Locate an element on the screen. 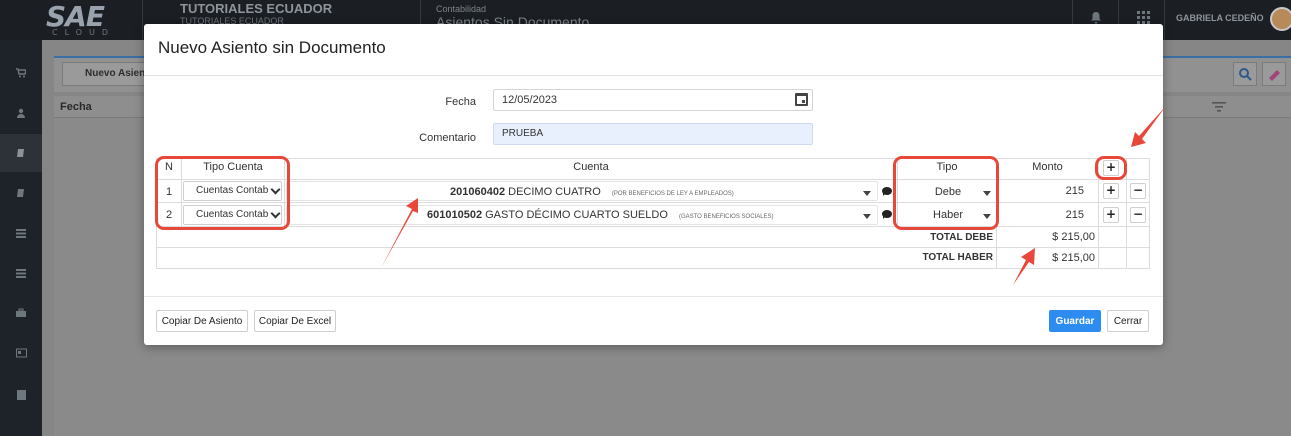  arrow-totals is located at coordinates (1024, 266).